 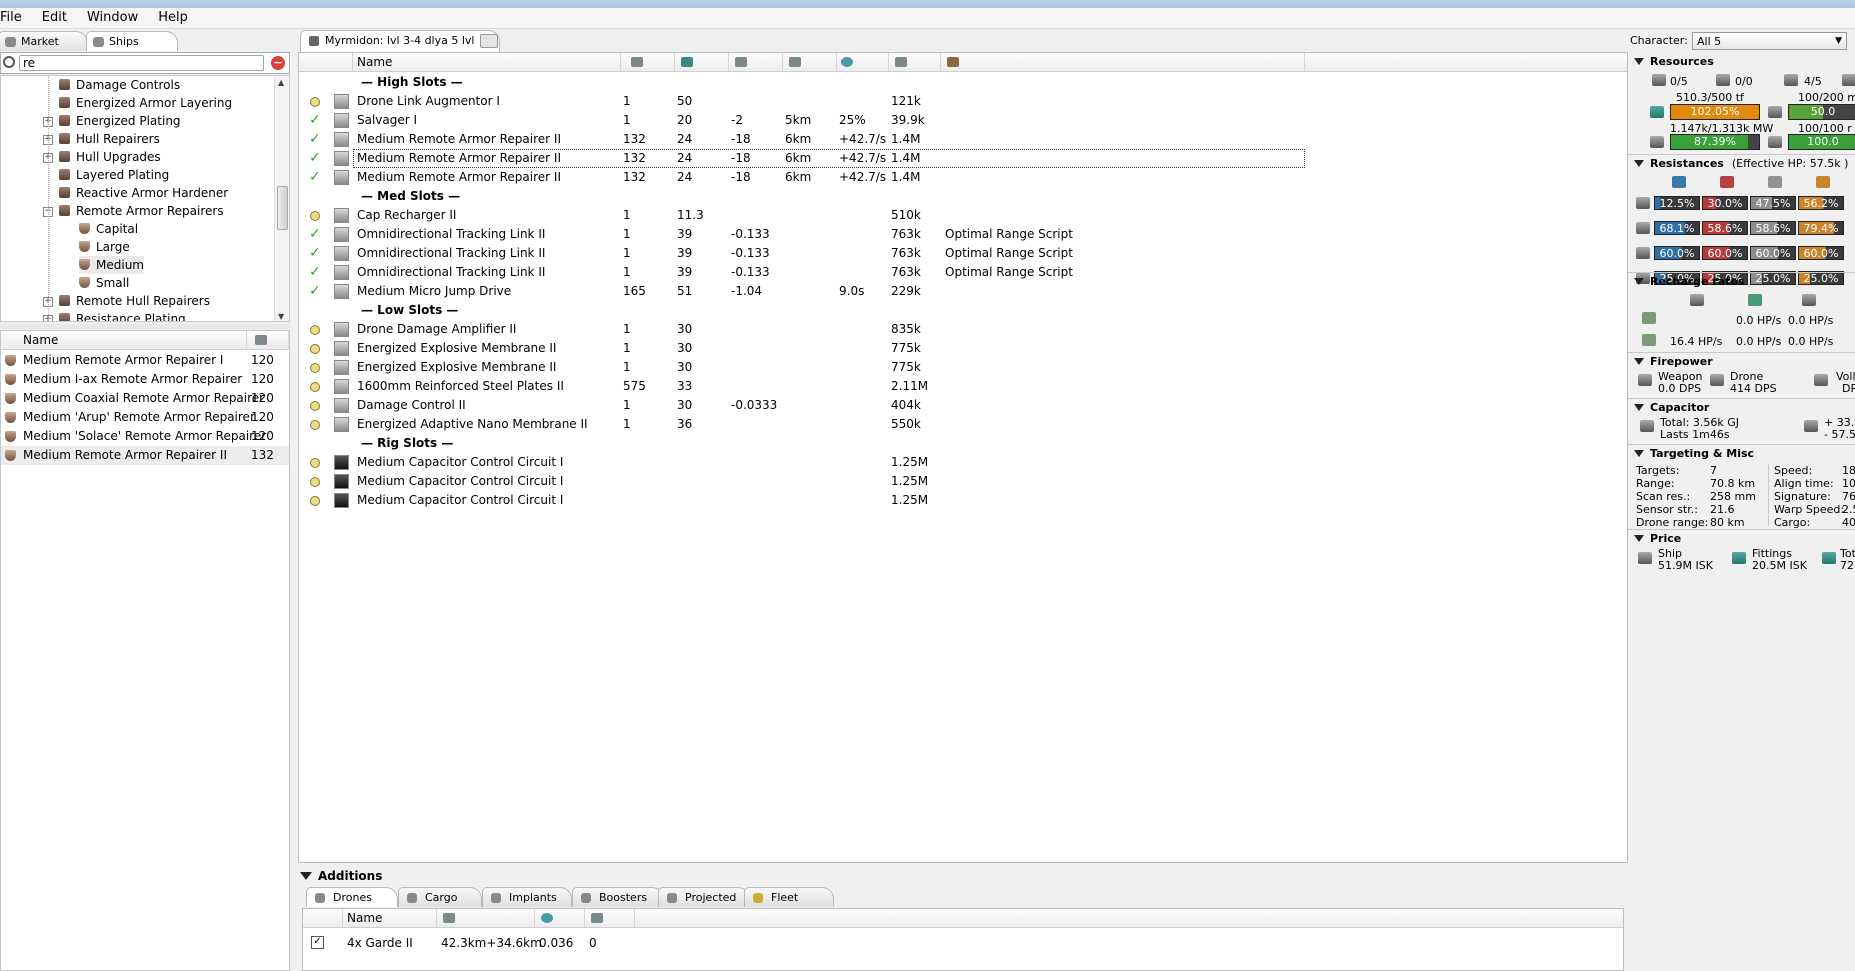 I want to click on targeting-header: Targeting & Misc, so click(x=1693, y=454).